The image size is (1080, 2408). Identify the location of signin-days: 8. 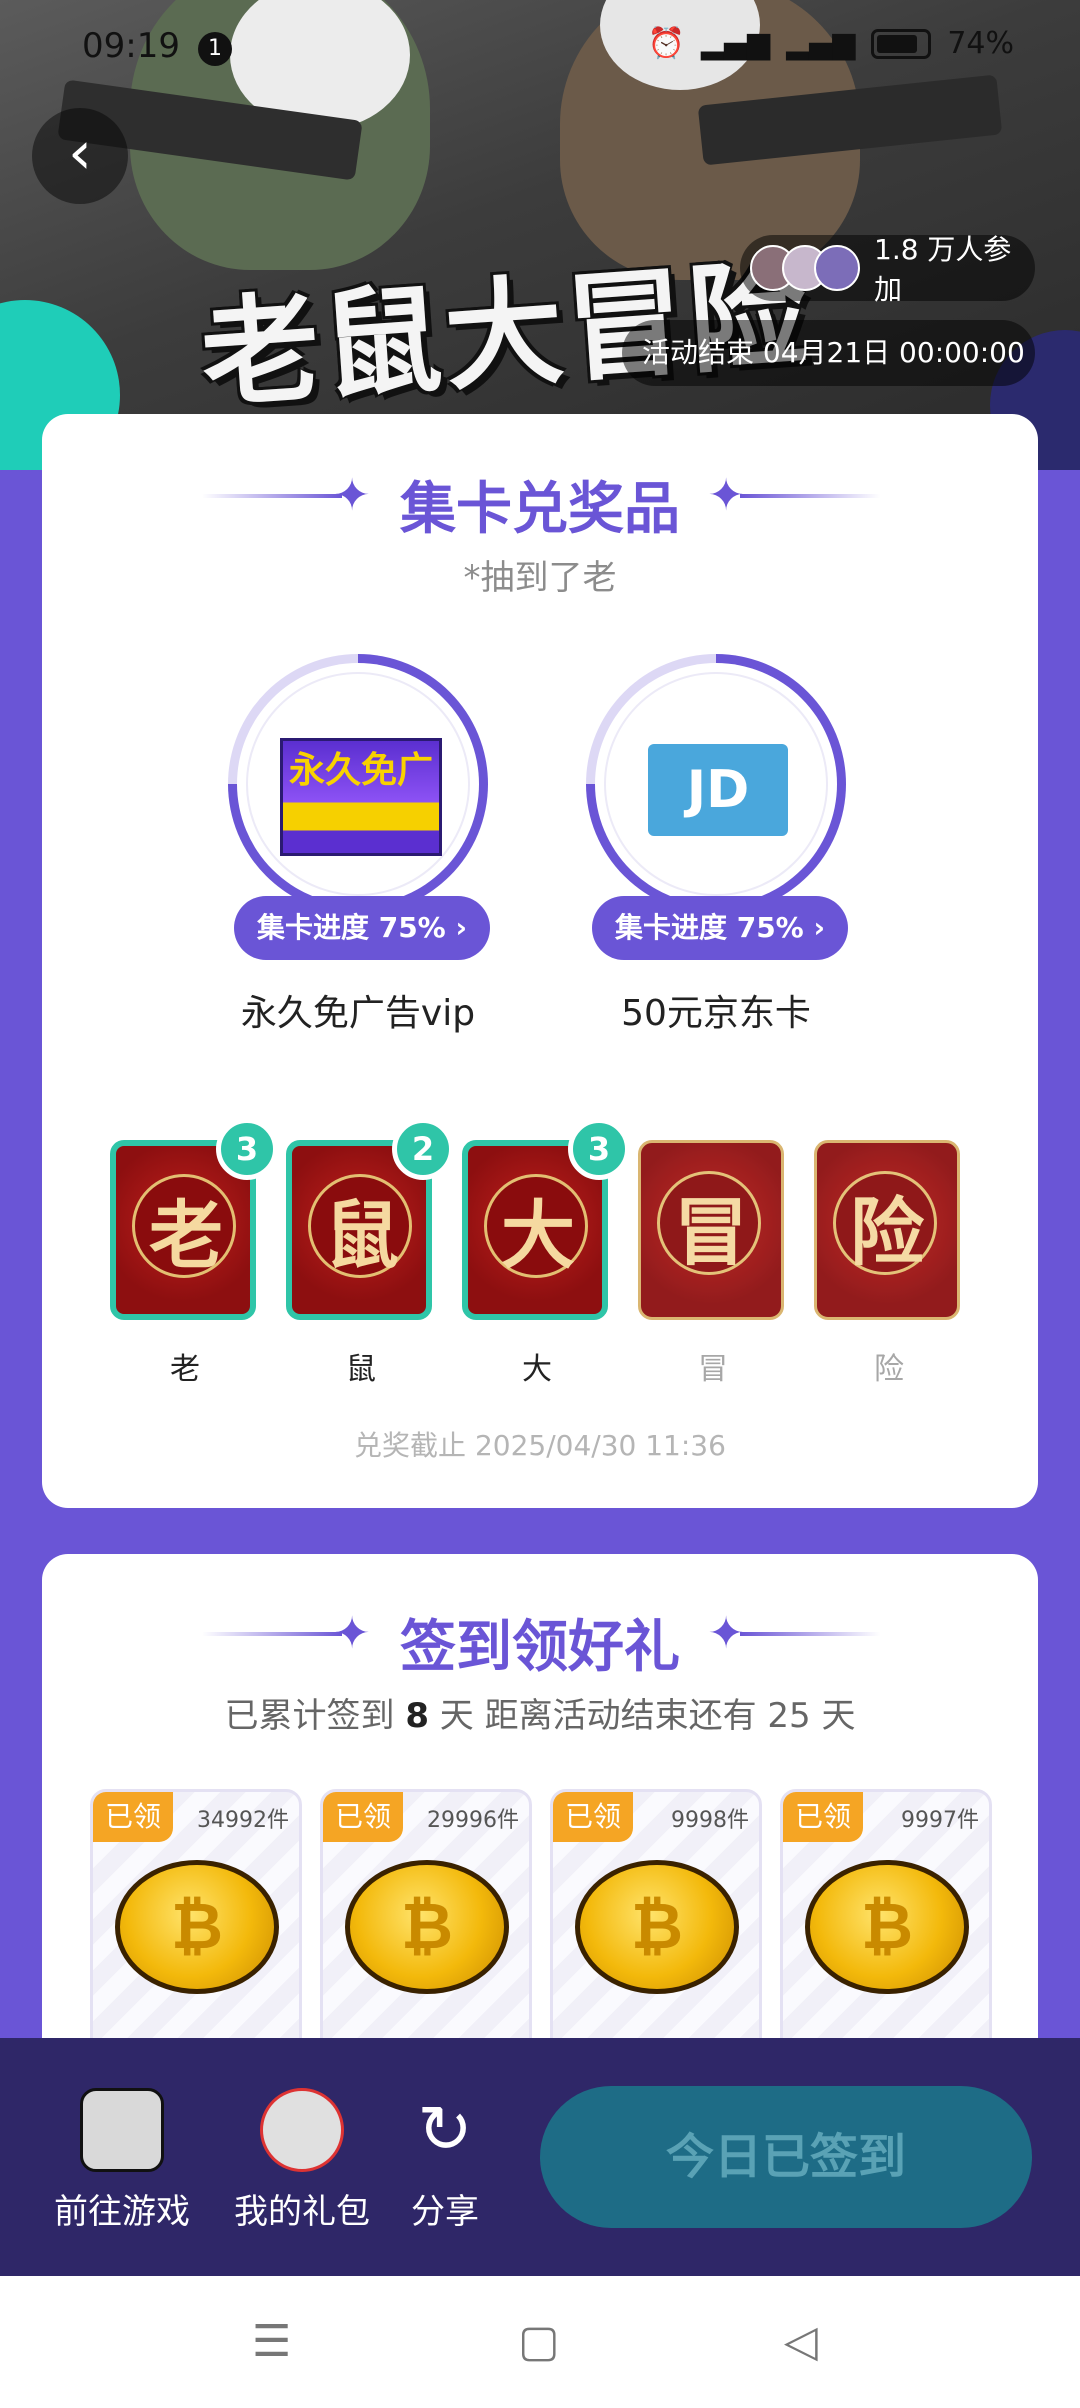
(417, 1716).